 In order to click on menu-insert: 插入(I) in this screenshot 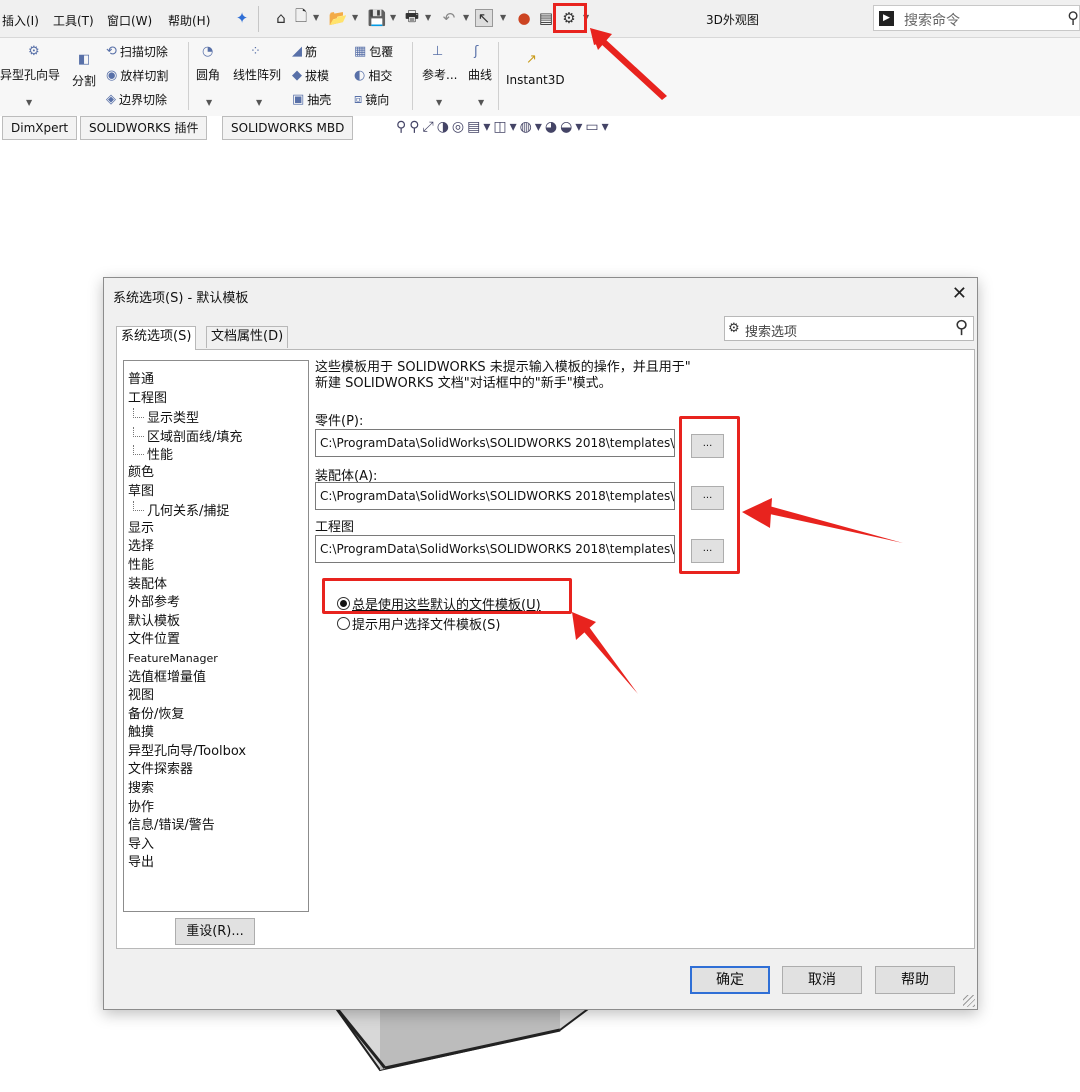, I will do `click(20, 20)`.